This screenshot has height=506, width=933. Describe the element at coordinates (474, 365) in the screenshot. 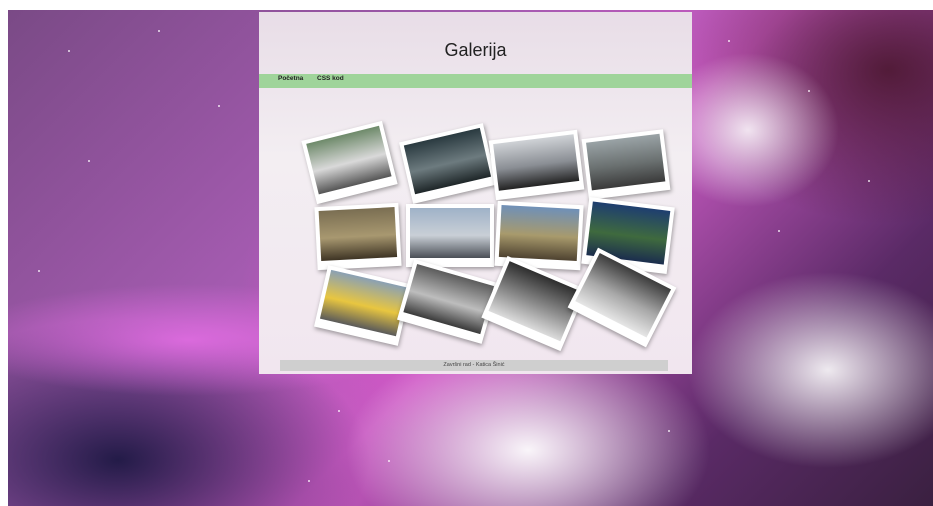

I see `page-footer: Završni rad - Katica Šinić` at that location.